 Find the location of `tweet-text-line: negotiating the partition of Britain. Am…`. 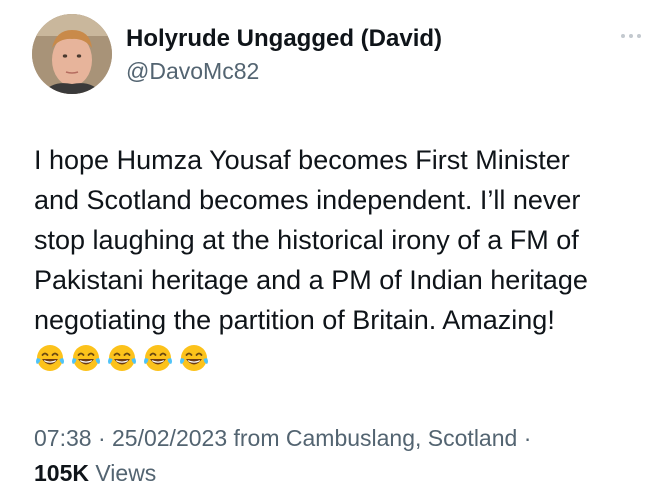

tweet-text-line: negotiating the partition of Britain. Am… is located at coordinates (294, 320).